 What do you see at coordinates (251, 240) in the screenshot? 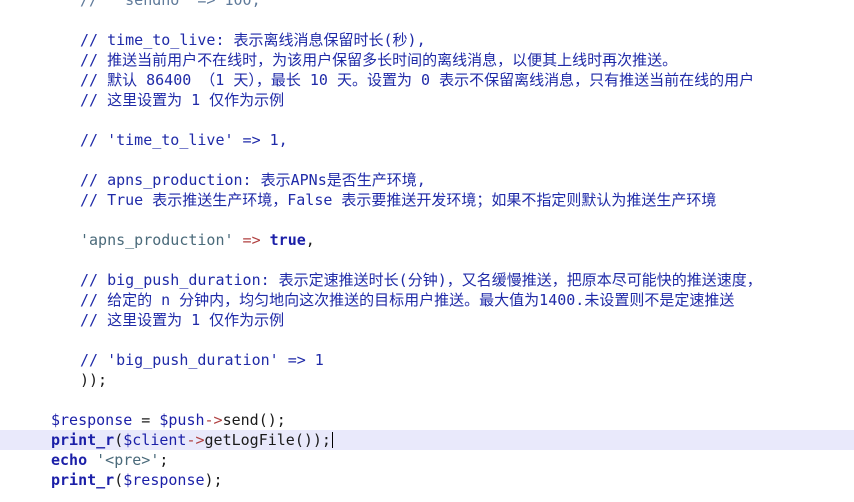
I see `code-token: =>` at bounding box center [251, 240].